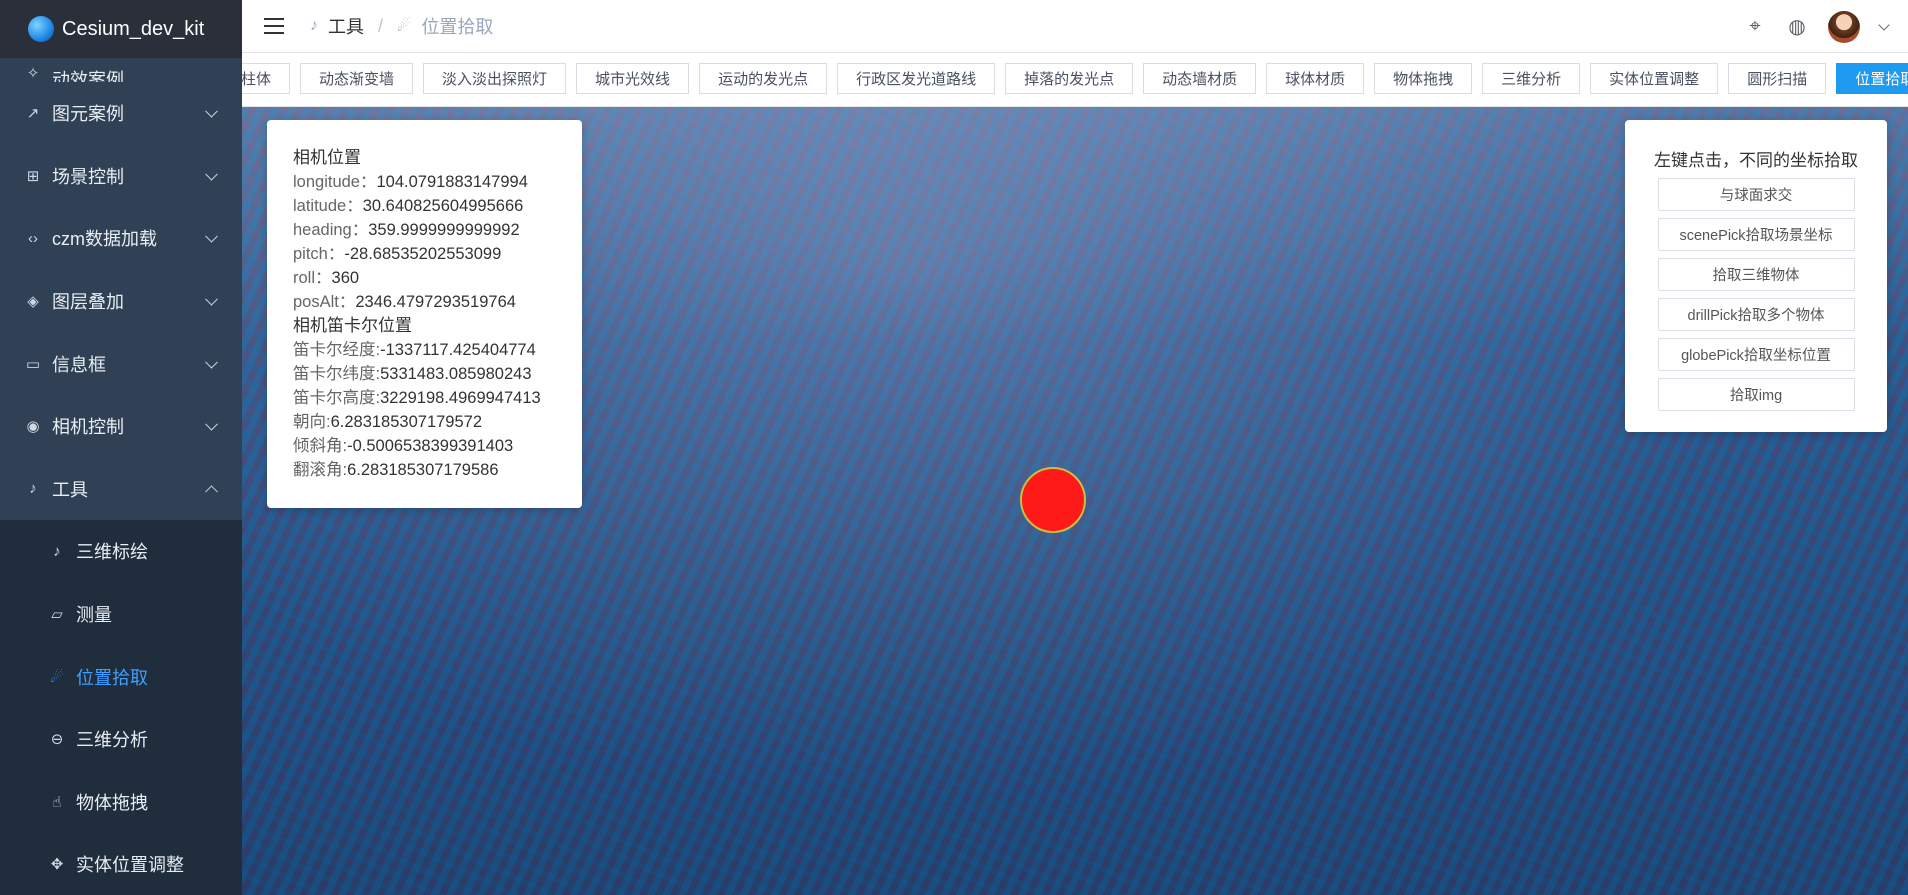 Image resolution: width=1908 pixels, height=895 pixels. I want to click on row-label: longitude：, so click(335, 182).